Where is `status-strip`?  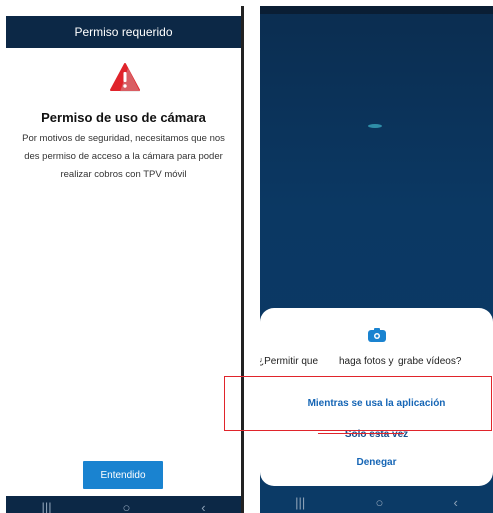
status-strip is located at coordinates (376, 10).